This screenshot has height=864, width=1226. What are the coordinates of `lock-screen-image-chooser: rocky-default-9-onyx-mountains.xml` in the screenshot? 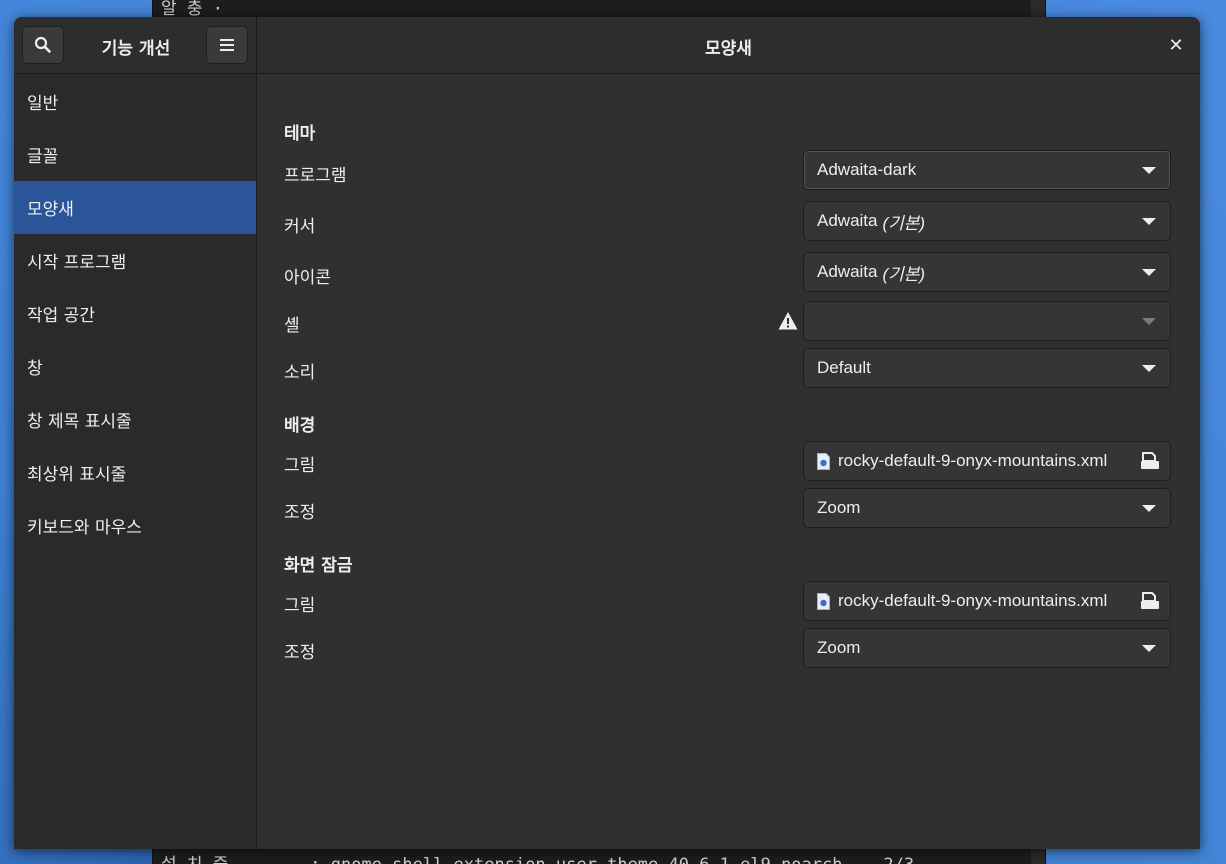 It's located at (987, 601).